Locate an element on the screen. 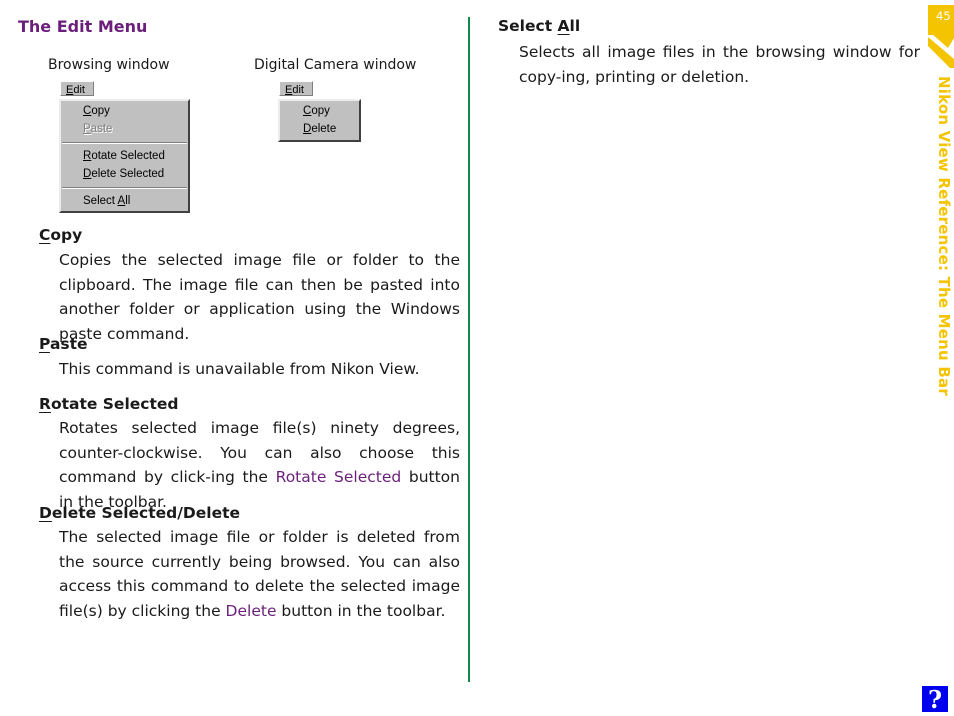  menu-item-delete: Delete is located at coordinates (319, 130).